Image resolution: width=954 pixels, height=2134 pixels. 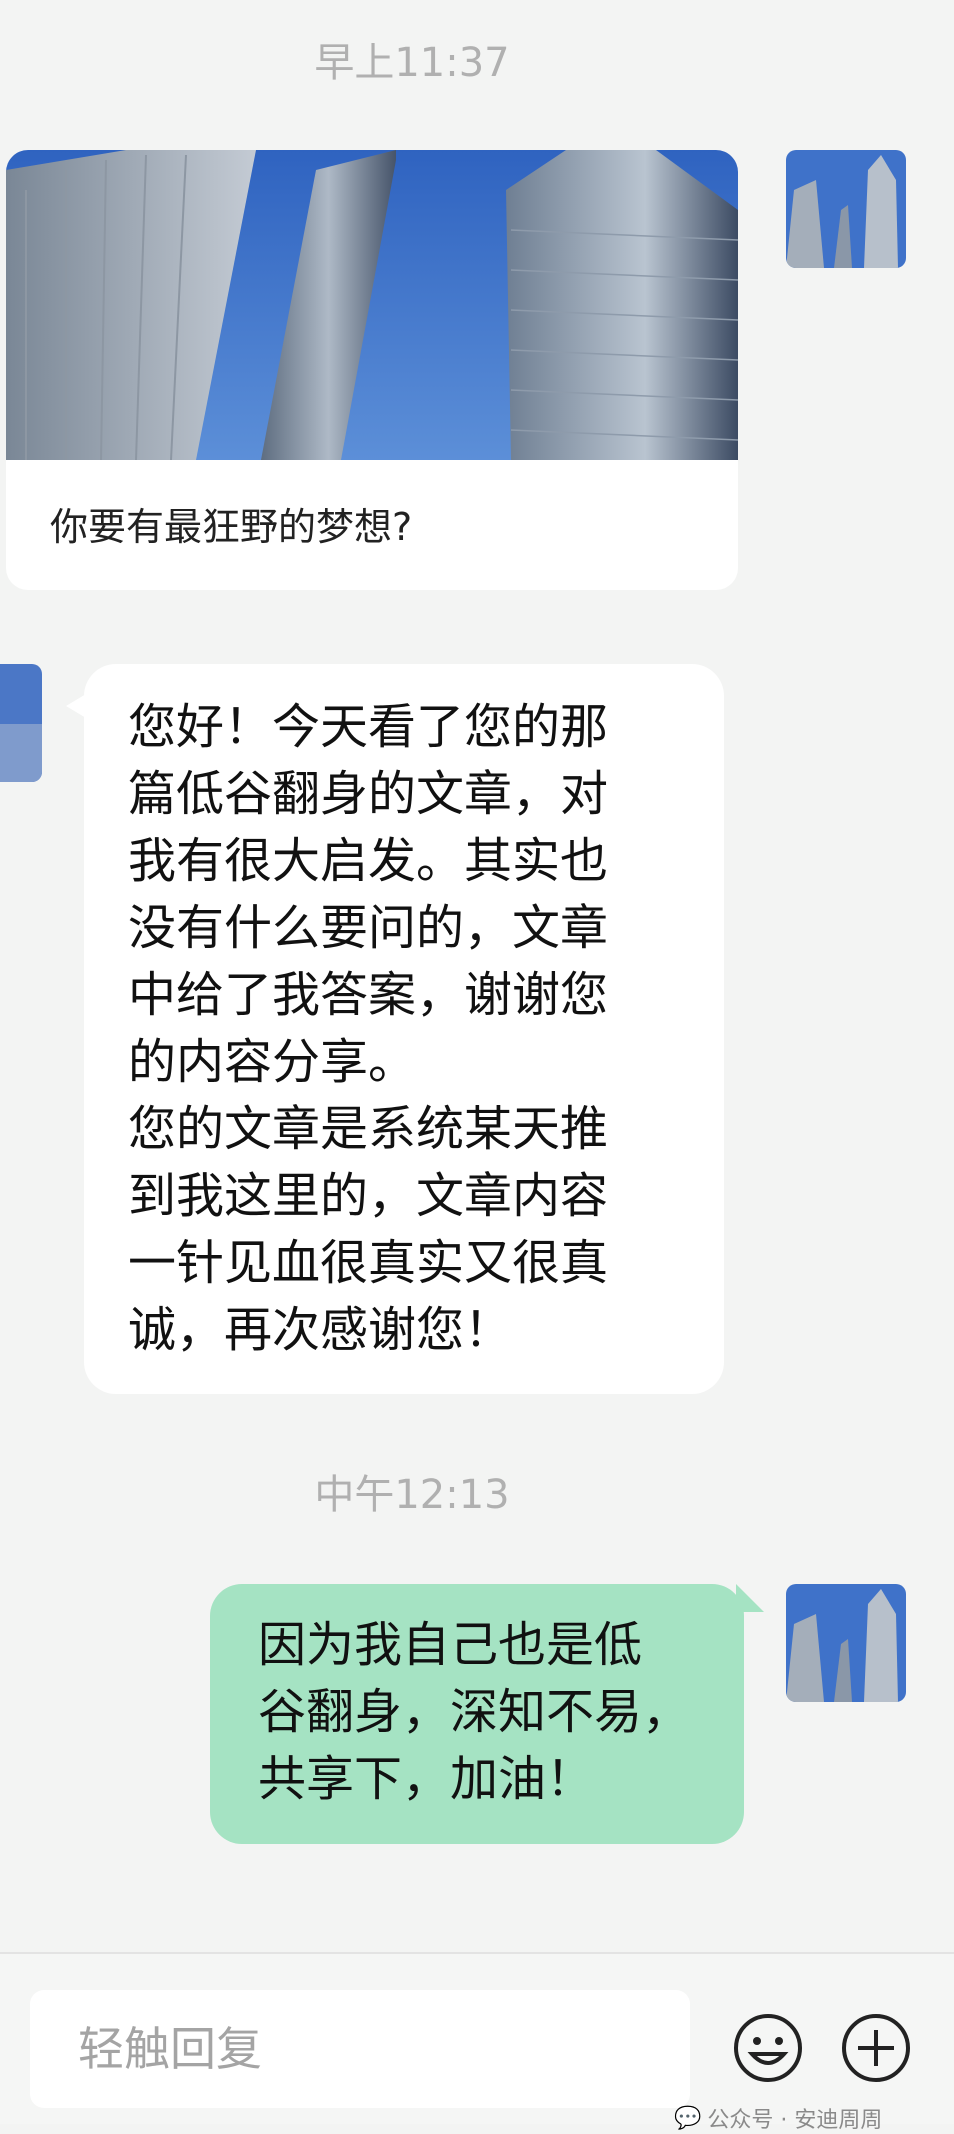 I want to click on wechat-icon: 💬, so click(x=688, y=2118).